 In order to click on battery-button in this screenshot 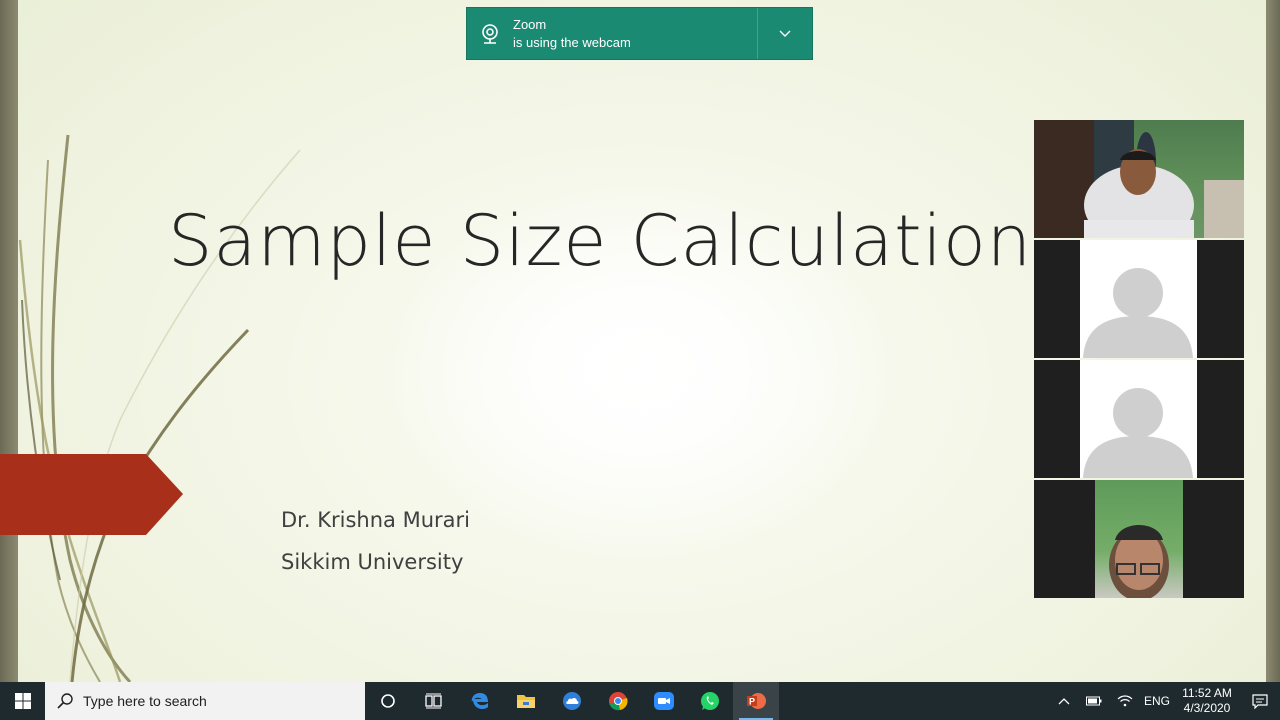, I will do `click(1094, 701)`.